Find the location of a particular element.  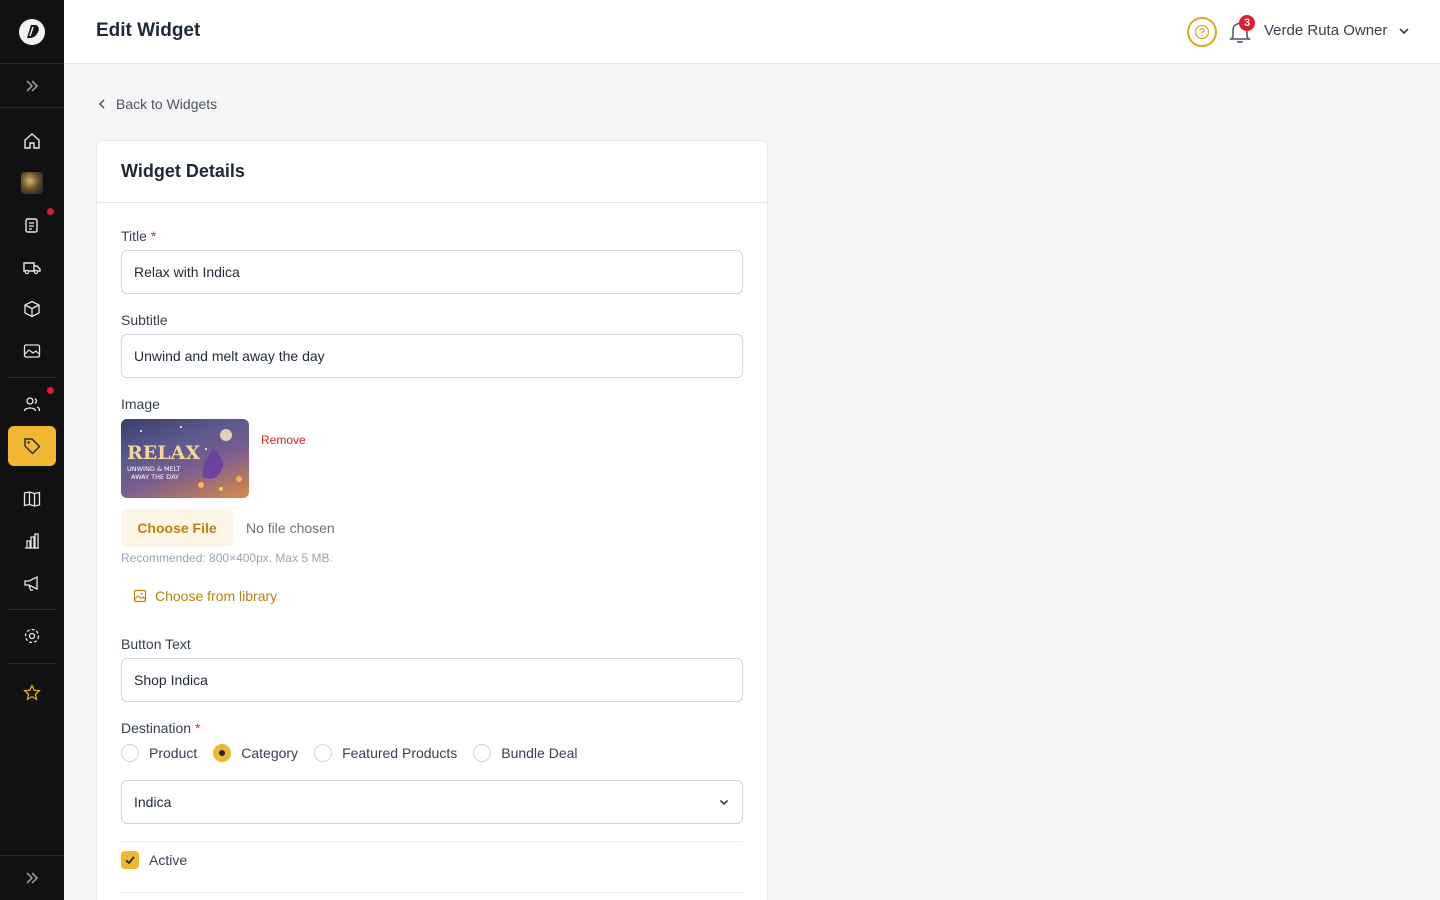

nav-widgets is located at coordinates (32, 446).